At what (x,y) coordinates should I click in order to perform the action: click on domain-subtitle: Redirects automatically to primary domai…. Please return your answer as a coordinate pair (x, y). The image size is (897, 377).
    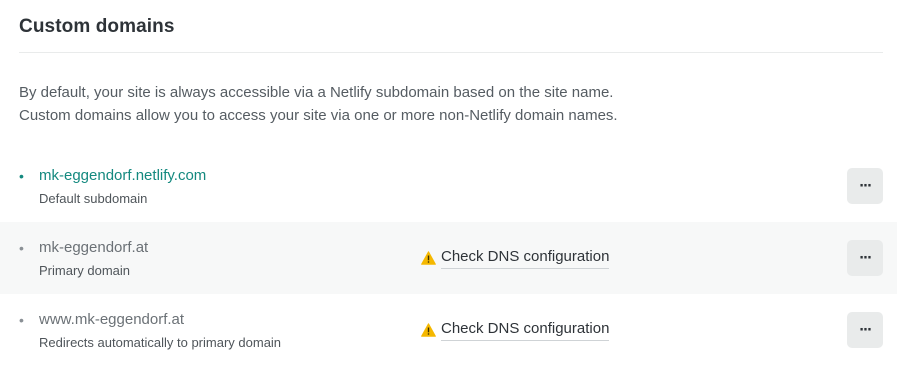
    Looking at the image, I should click on (160, 342).